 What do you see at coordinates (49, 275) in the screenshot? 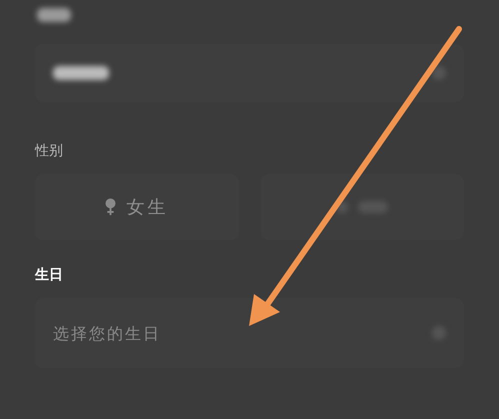
I see `birthday-label: 生日` at bounding box center [49, 275].